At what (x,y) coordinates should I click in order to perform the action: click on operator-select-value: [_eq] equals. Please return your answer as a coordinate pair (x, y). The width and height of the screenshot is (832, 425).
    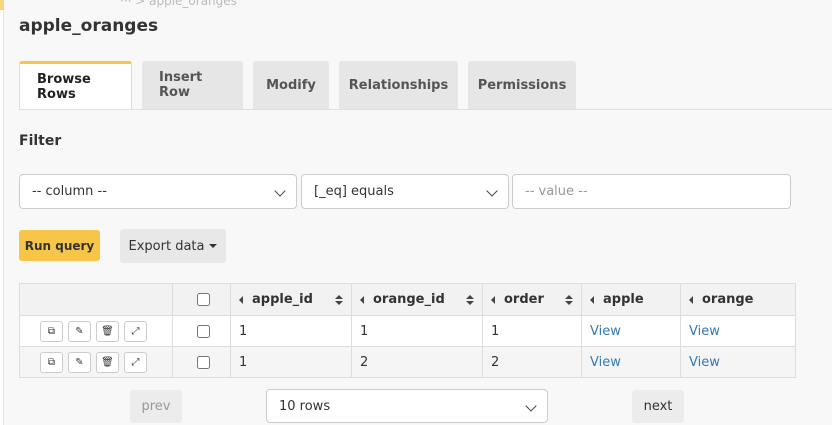
    Looking at the image, I should click on (354, 191).